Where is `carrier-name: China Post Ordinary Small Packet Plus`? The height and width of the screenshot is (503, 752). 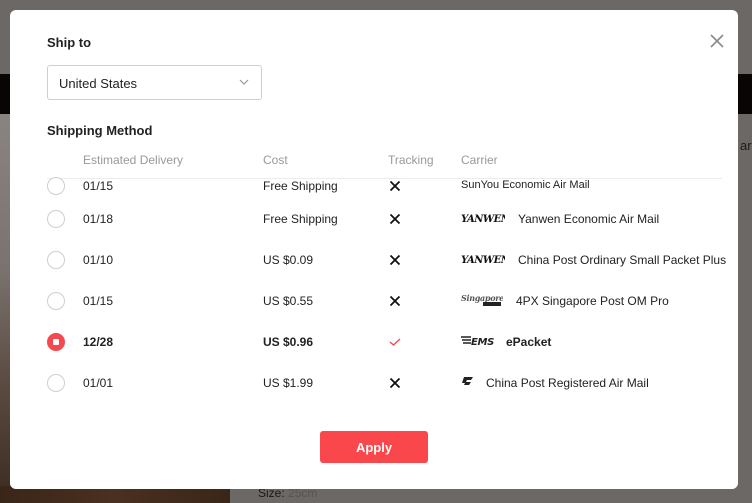
carrier-name: China Post Ordinary Small Packet Plus is located at coordinates (622, 260).